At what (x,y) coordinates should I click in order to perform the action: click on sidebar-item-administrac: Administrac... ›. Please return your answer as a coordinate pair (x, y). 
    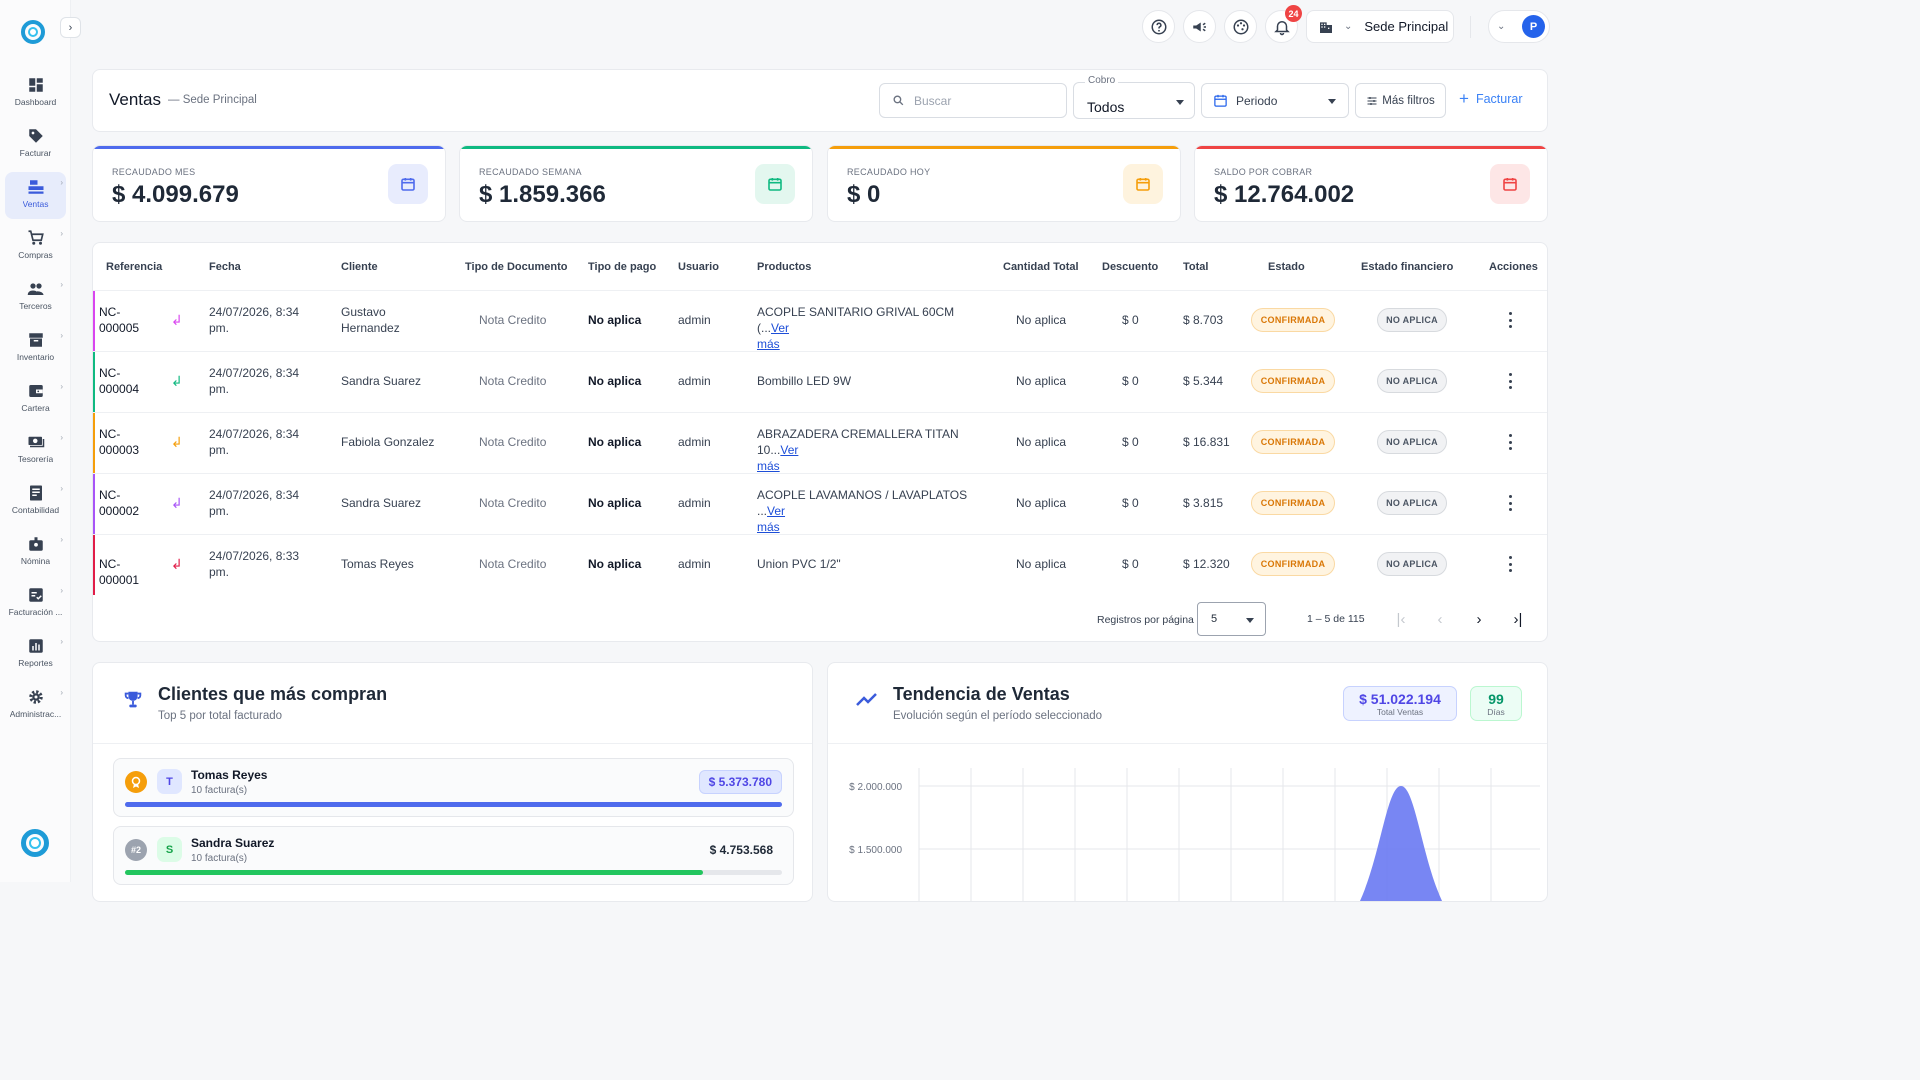
    Looking at the image, I should click on (35, 705).